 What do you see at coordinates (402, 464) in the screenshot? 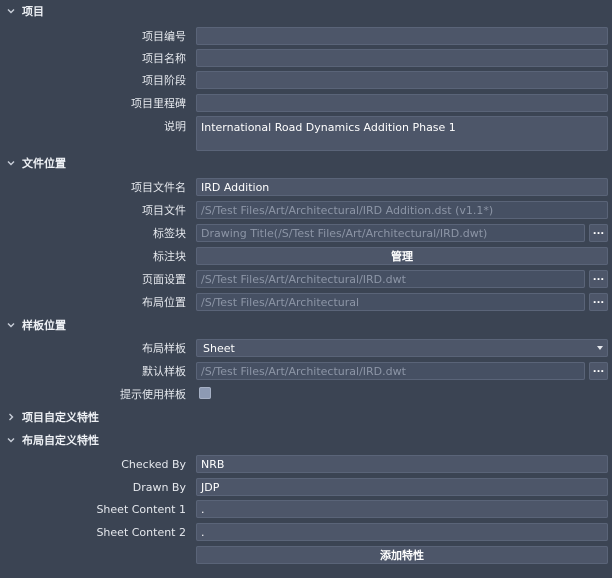
I see `checked-by-field: NRB` at bounding box center [402, 464].